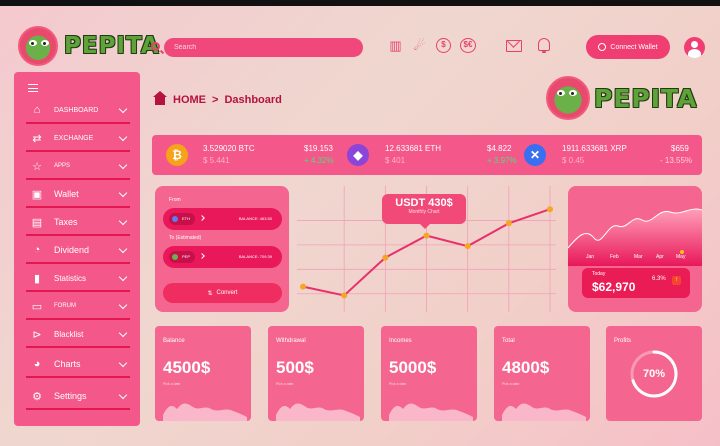 This screenshot has height=446, width=720. I want to click on brand-logo: PEPITA, so click(89, 46).